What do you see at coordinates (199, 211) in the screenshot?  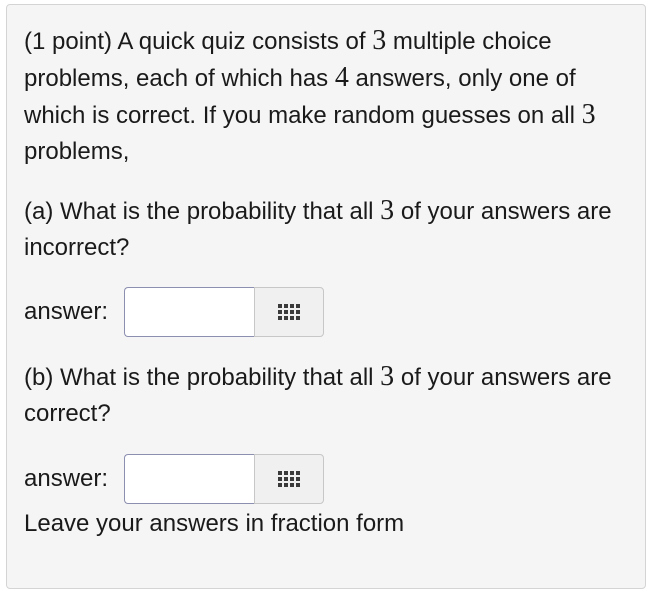 I see `part-a-text-1: (a) What is the probability that all` at bounding box center [199, 211].